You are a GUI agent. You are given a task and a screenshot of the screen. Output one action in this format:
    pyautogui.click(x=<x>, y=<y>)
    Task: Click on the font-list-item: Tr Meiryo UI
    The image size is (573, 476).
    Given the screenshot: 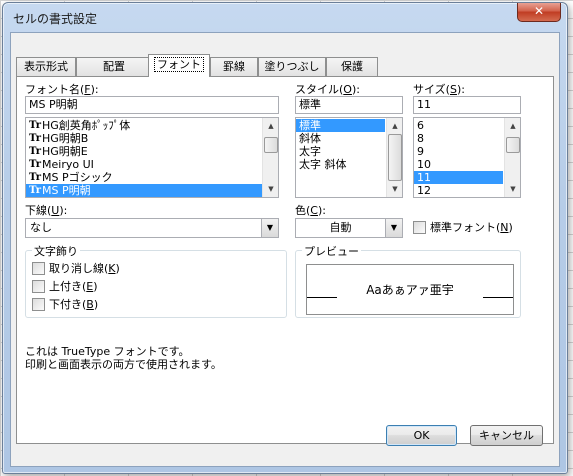 What is the action you would take?
    pyautogui.click(x=152, y=164)
    